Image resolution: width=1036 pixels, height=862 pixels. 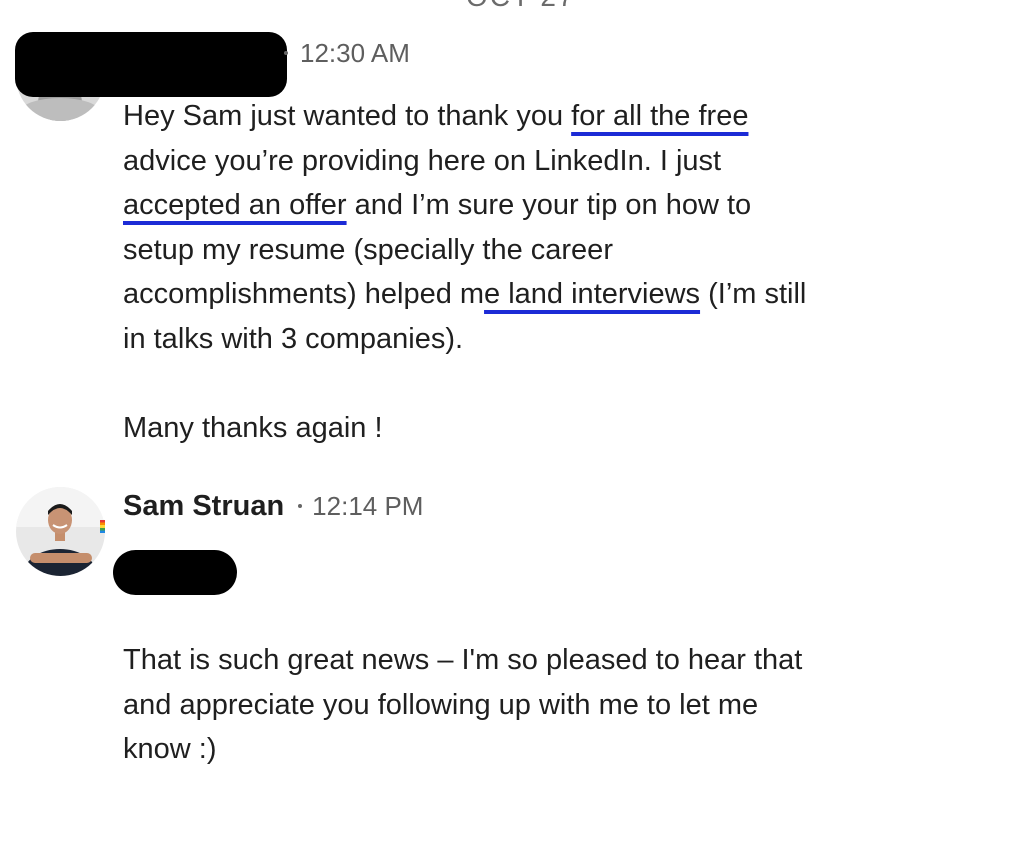 I want to click on message-line: in talks with 3 companies)., so click(x=293, y=338).